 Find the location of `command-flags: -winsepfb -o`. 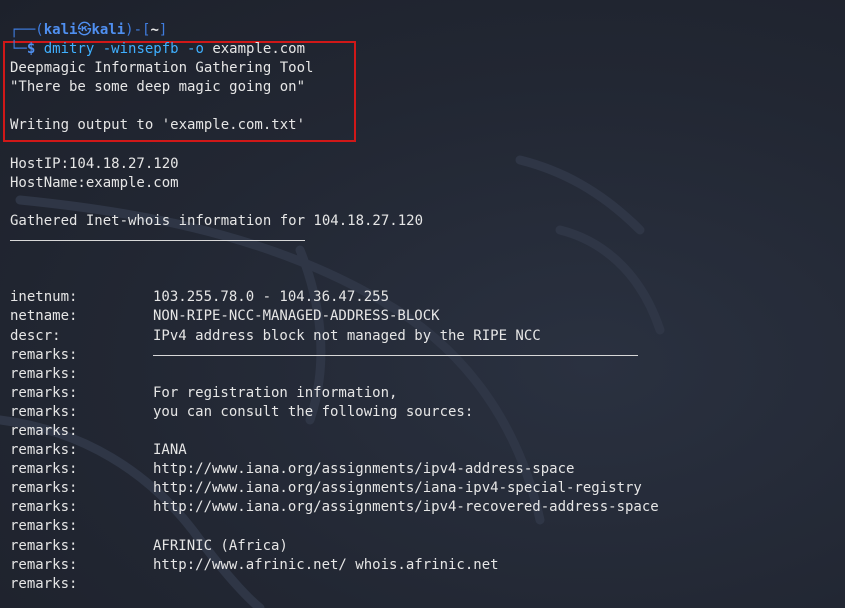

command-flags: -winsepfb -o is located at coordinates (153, 49).